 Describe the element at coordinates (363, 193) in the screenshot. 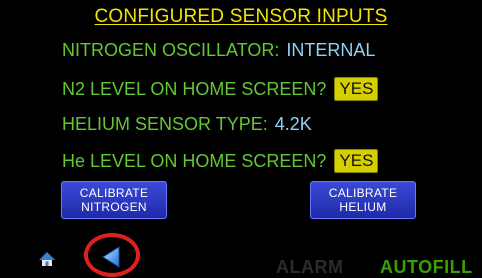

I see `calibrate-helium-line1: CALIBRATE` at that location.